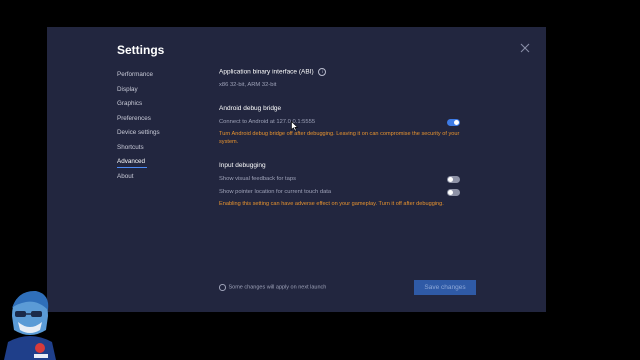 This screenshot has height=360, width=640. What do you see at coordinates (125, 176) in the screenshot?
I see `sidebar-item-about: About` at bounding box center [125, 176].